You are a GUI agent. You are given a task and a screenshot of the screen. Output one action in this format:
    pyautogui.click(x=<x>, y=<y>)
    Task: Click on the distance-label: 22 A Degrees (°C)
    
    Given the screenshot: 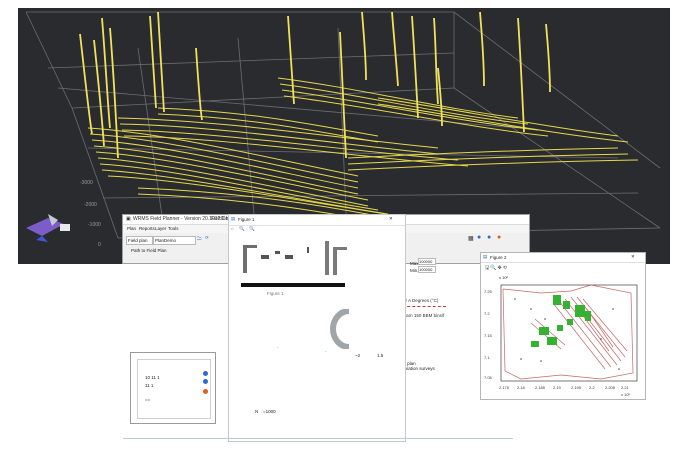 What is the action you would take?
    pyautogui.click(x=420, y=300)
    